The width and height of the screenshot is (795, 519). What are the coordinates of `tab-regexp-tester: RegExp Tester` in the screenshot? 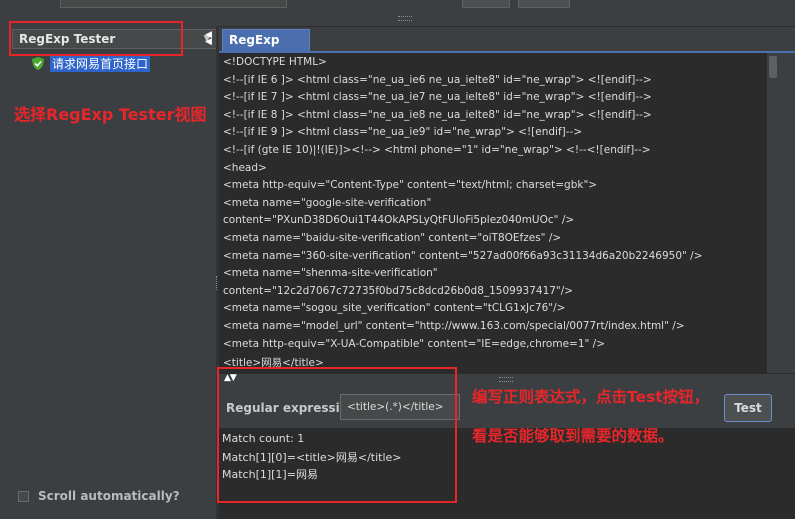 It's located at (266, 48).